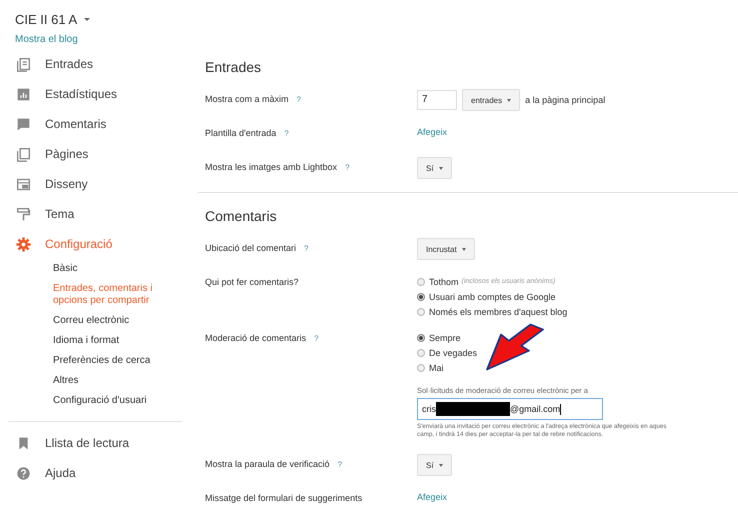 The width and height of the screenshot is (738, 516). What do you see at coordinates (510, 409) in the screenshot?
I see `email-field: cris @gmail.com` at bounding box center [510, 409].